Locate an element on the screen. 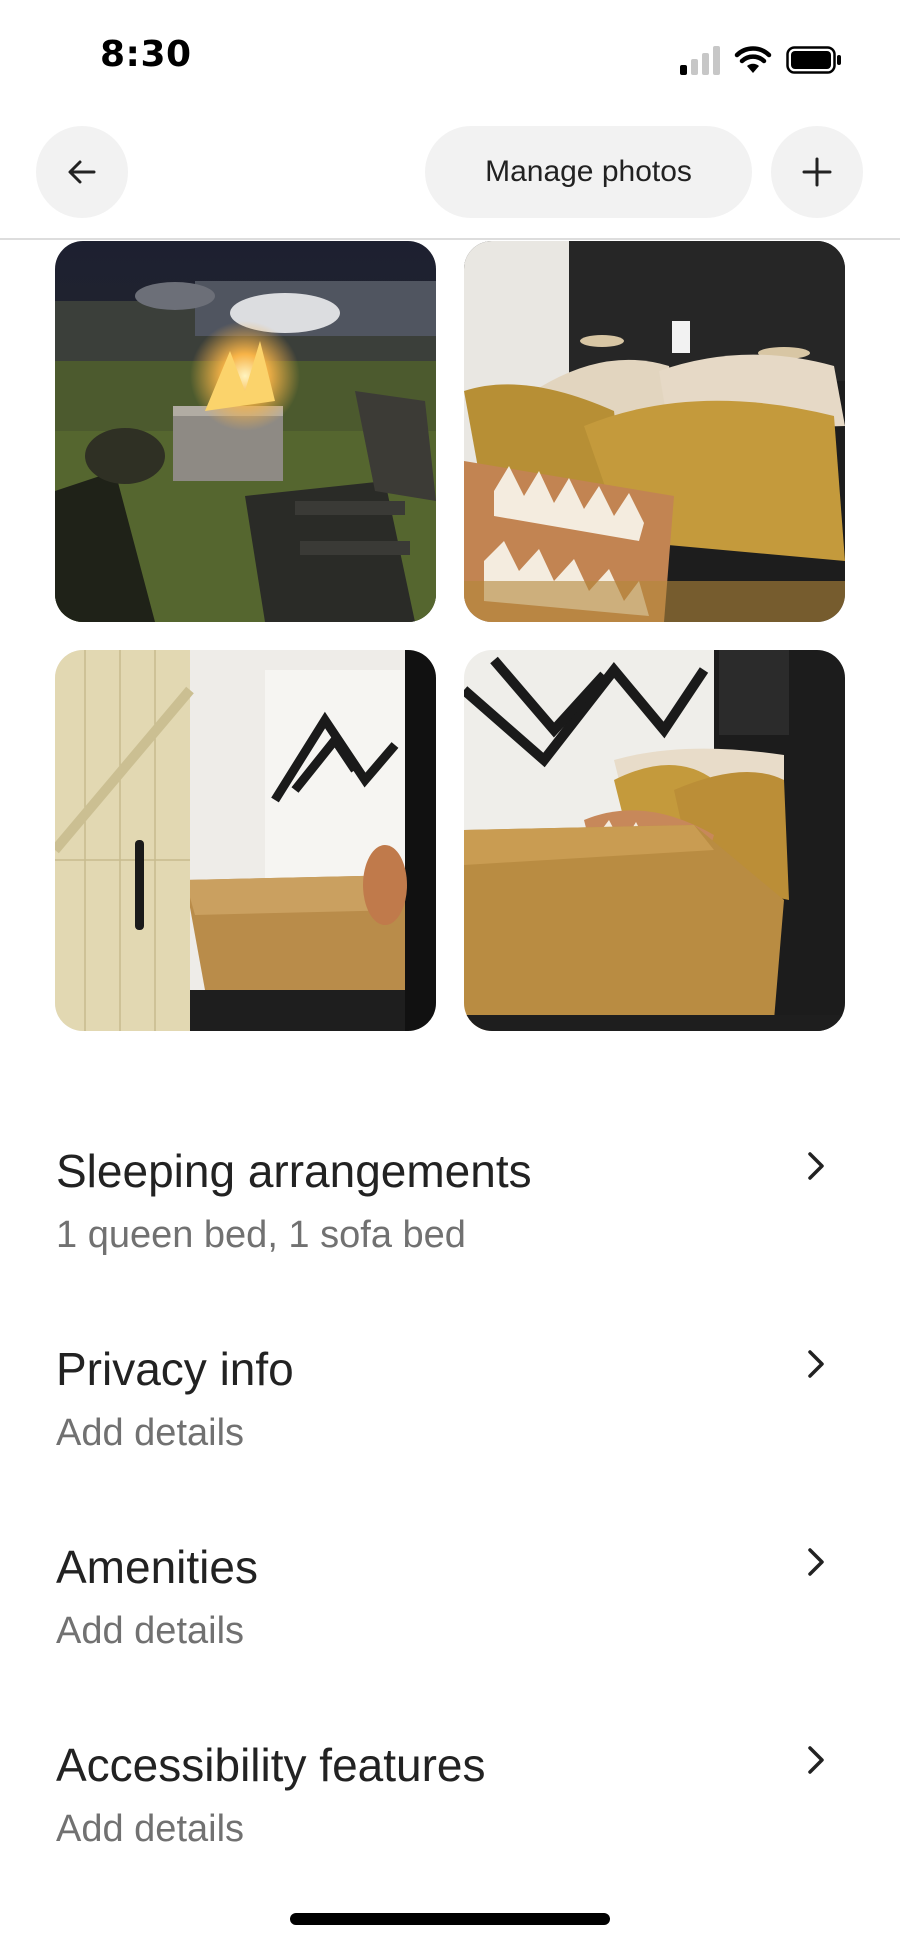  privacy-info-row: Privacy info Add details is located at coordinates (450, 1427).